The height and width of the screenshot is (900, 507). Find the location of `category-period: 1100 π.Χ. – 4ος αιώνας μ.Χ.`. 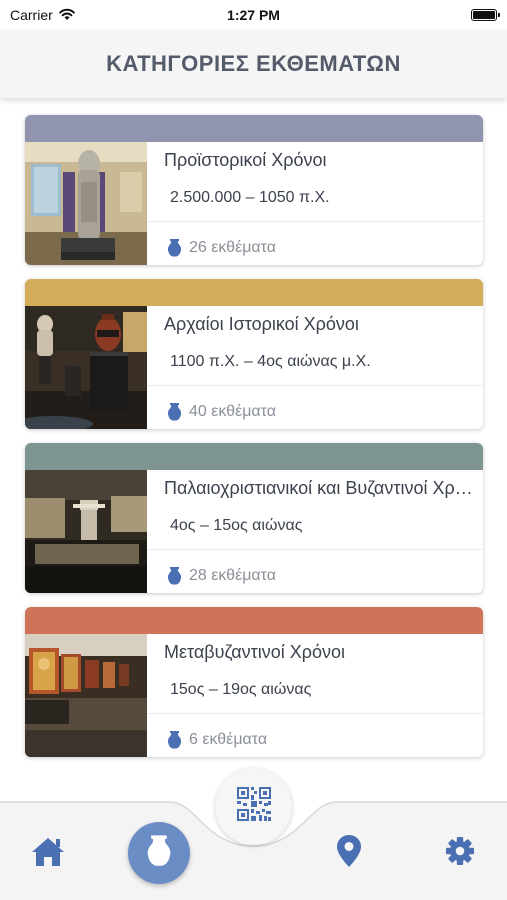

category-period: 1100 π.Χ. – 4ος αιώνας μ.Χ. is located at coordinates (270, 361).